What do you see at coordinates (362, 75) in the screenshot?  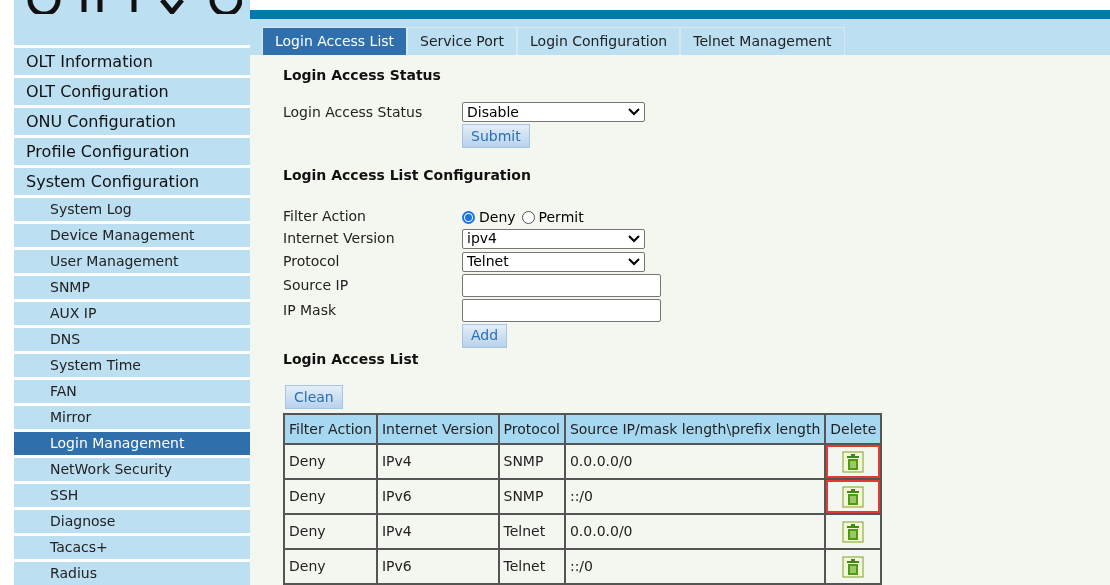 I see `section-title: Login Access Status` at bounding box center [362, 75].